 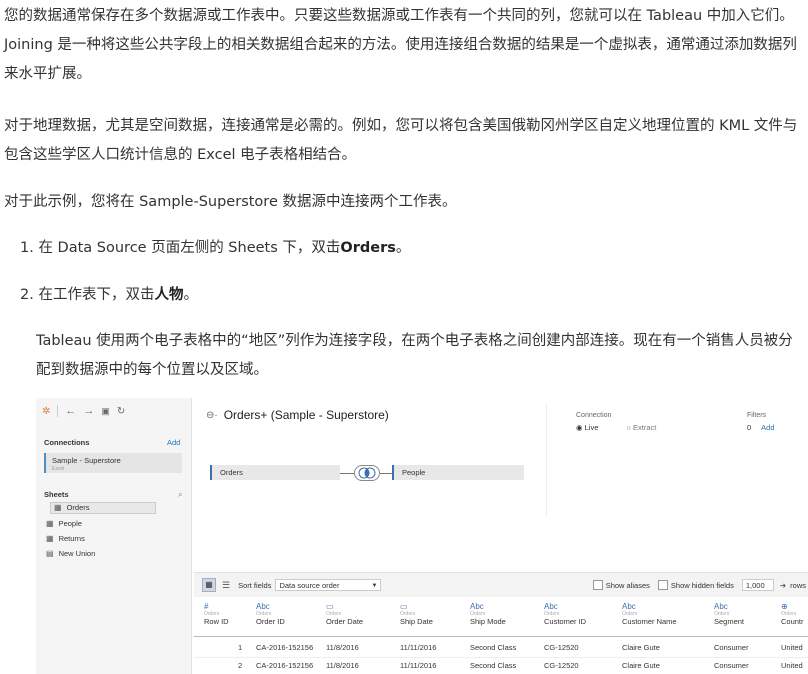 I want to click on union-icon: ▤, so click(x=50, y=553).